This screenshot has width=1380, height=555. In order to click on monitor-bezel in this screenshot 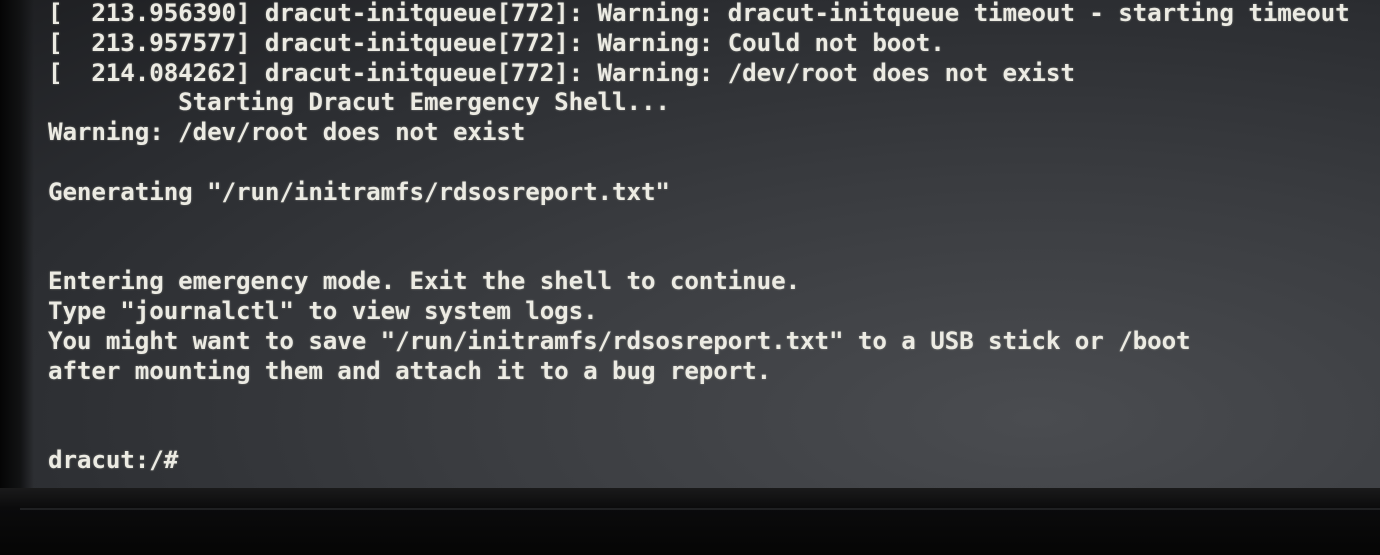, I will do `click(690, 521)`.